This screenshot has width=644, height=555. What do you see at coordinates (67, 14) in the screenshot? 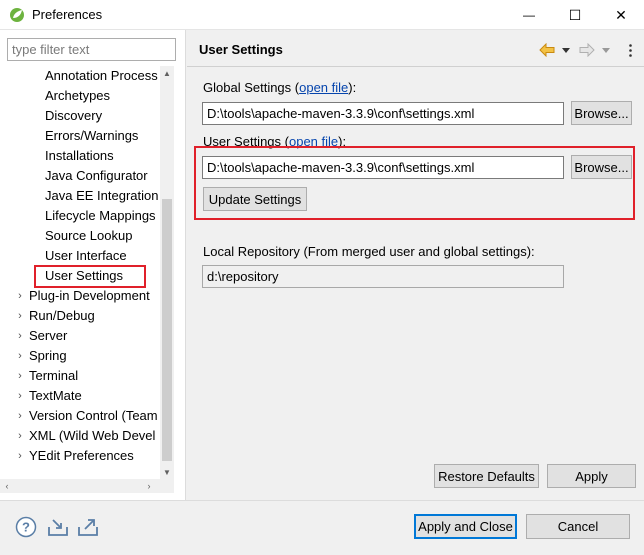
I see `window-title: Preferences` at bounding box center [67, 14].